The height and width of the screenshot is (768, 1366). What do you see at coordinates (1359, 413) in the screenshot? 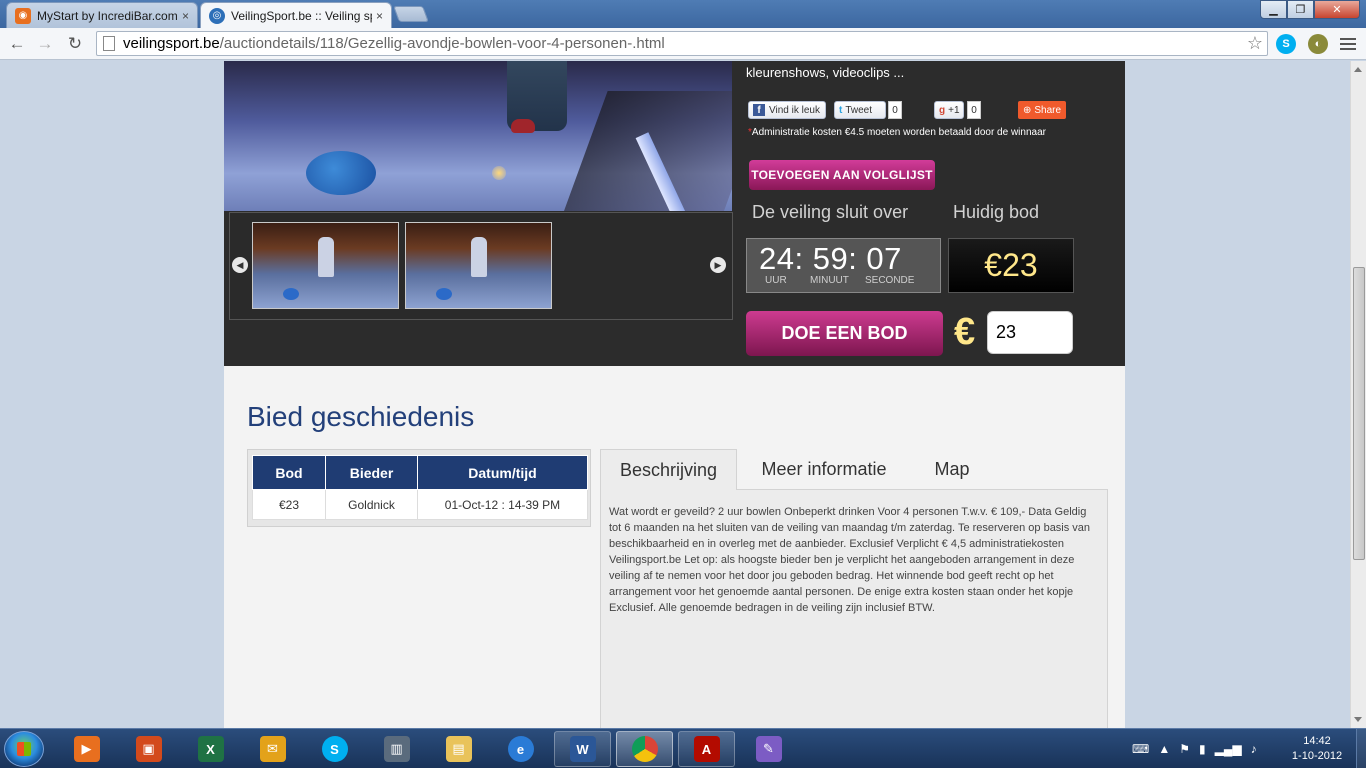
I see `scroll-thumb` at bounding box center [1359, 413].